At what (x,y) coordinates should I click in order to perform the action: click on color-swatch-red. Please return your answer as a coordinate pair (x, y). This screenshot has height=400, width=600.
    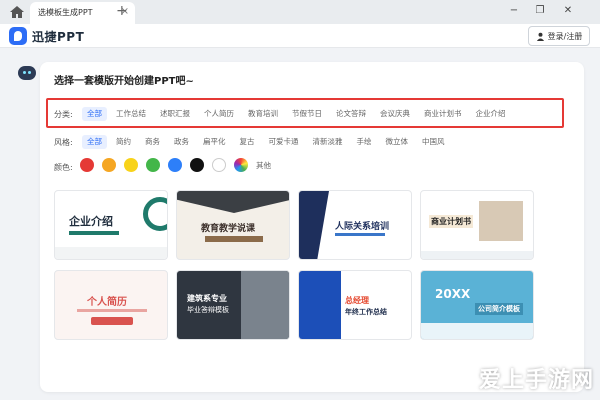
    Looking at the image, I should click on (87, 165).